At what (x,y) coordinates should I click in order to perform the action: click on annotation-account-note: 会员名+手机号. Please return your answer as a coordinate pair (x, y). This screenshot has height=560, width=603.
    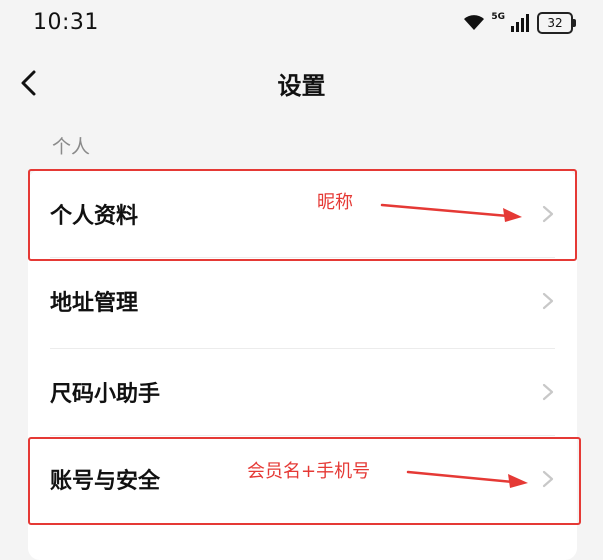
    Looking at the image, I should click on (309, 471).